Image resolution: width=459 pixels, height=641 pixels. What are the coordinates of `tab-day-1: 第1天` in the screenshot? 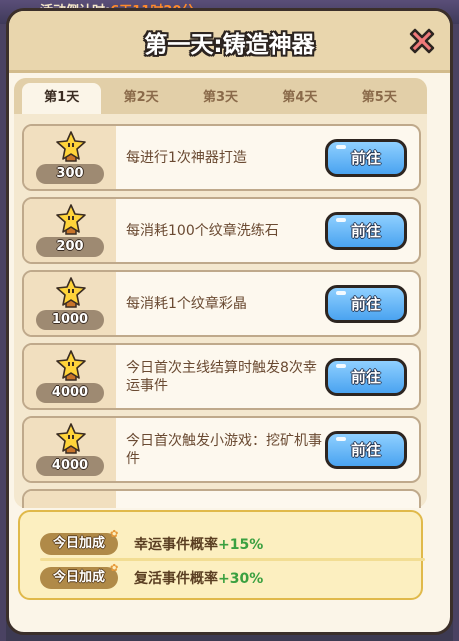 It's located at (62, 98).